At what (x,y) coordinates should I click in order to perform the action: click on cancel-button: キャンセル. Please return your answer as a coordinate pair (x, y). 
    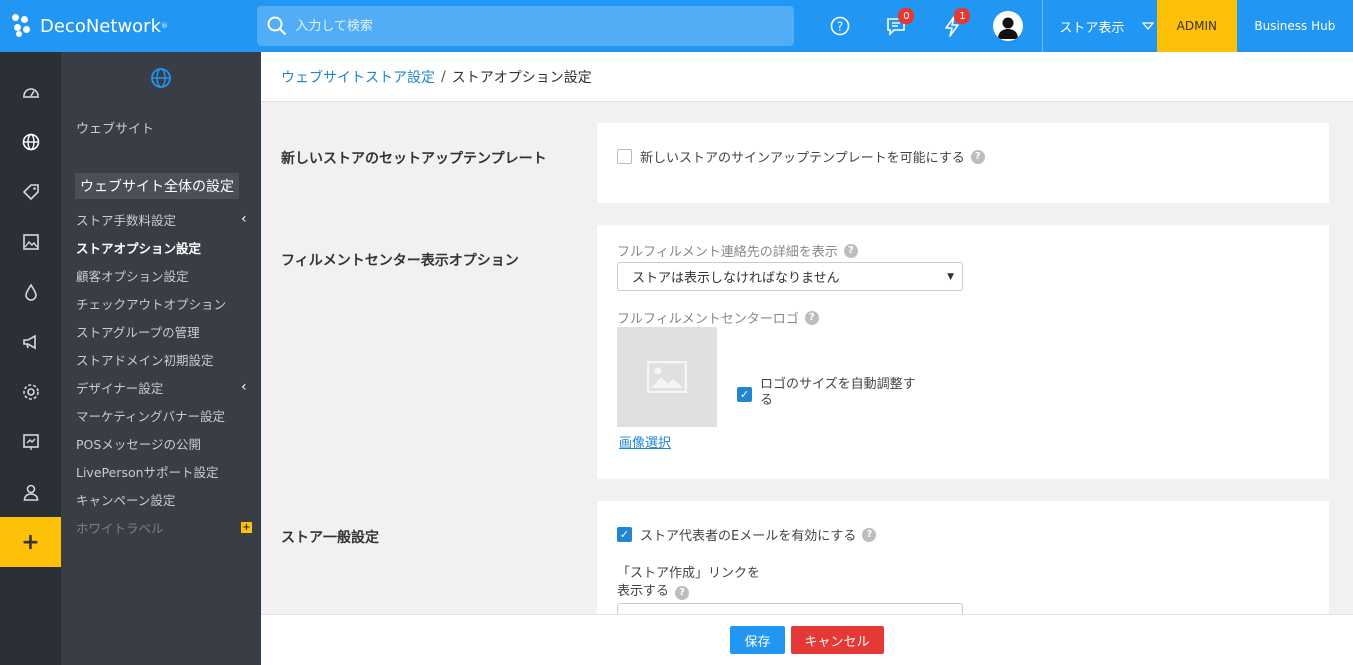
    Looking at the image, I should click on (837, 640).